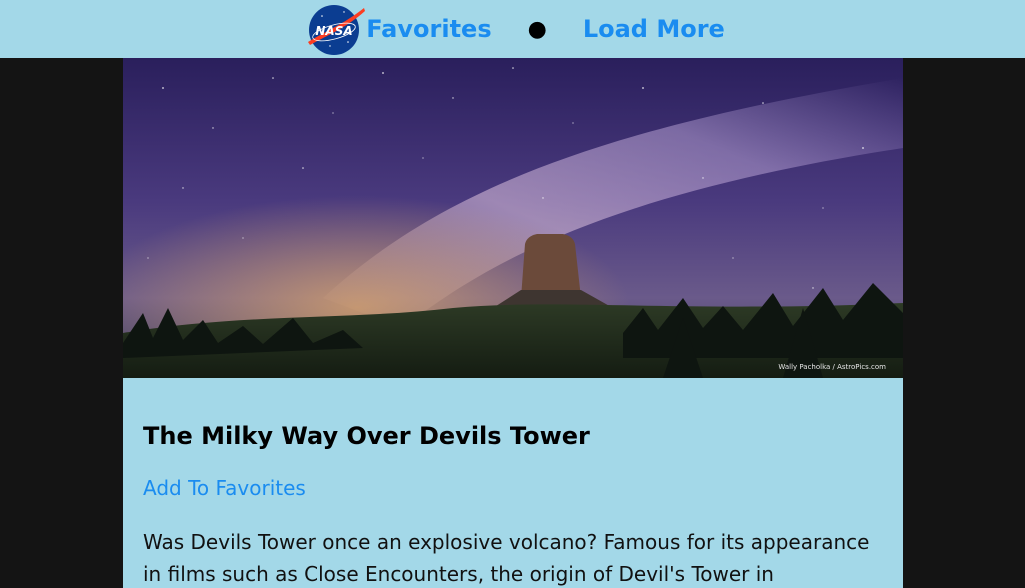 Image resolution: width=1025 pixels, height=588 pixels. Describe the element at coordinates (832, 367) in the screenshot. I see `image-credit: Wally Pacholka / AstroPics.com` at that location.